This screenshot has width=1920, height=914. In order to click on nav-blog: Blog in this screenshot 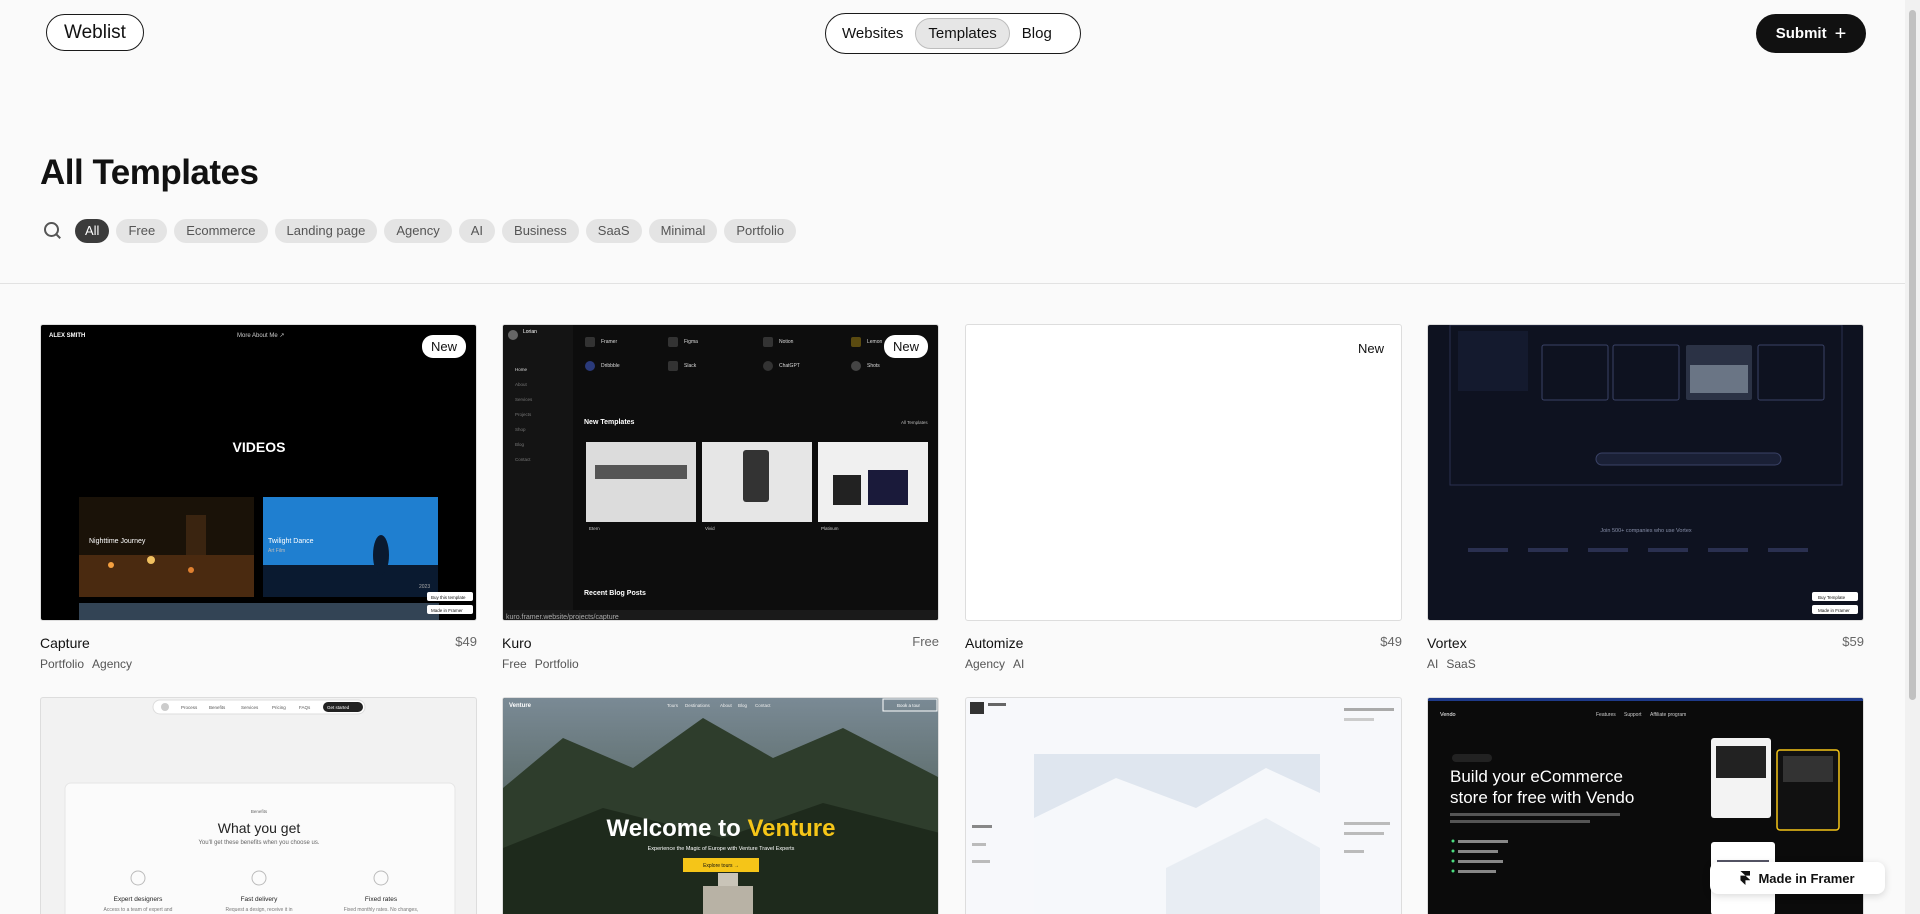, I will do `click(1037, 33)`.